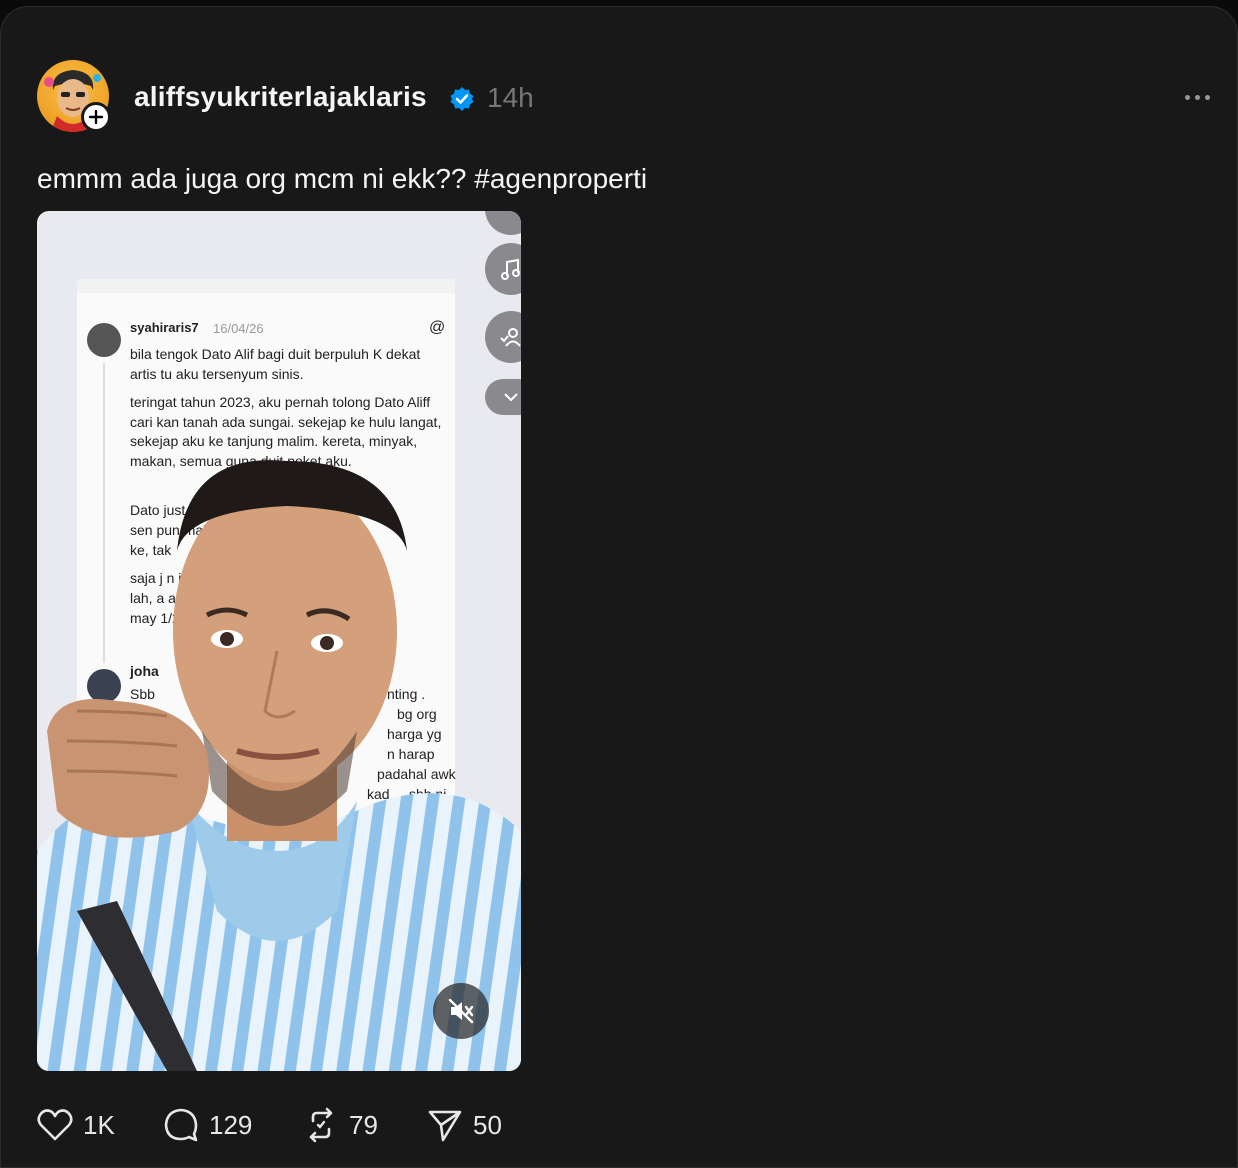 The width and height of the screenshot is (1238, 1168). Describe the element at coordinates (74, 97) in the screenshot. I see `author-avatar` at that location.